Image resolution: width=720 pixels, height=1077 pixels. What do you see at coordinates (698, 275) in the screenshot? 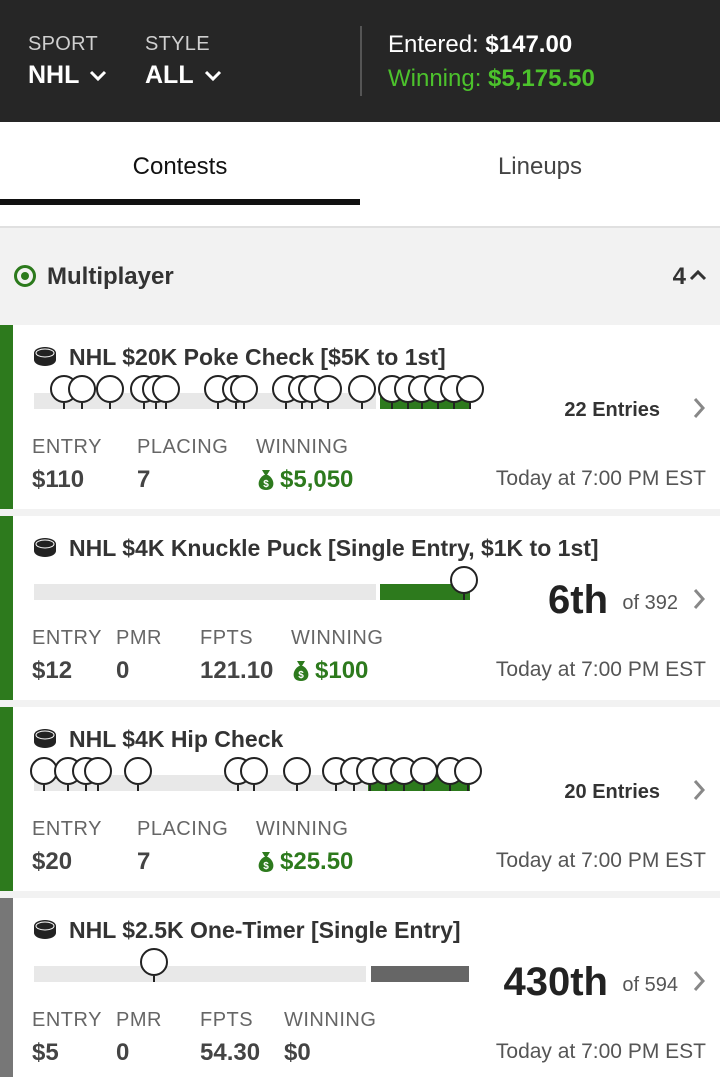
I see `chevron-up-icon` at bounding box center [698, 275].